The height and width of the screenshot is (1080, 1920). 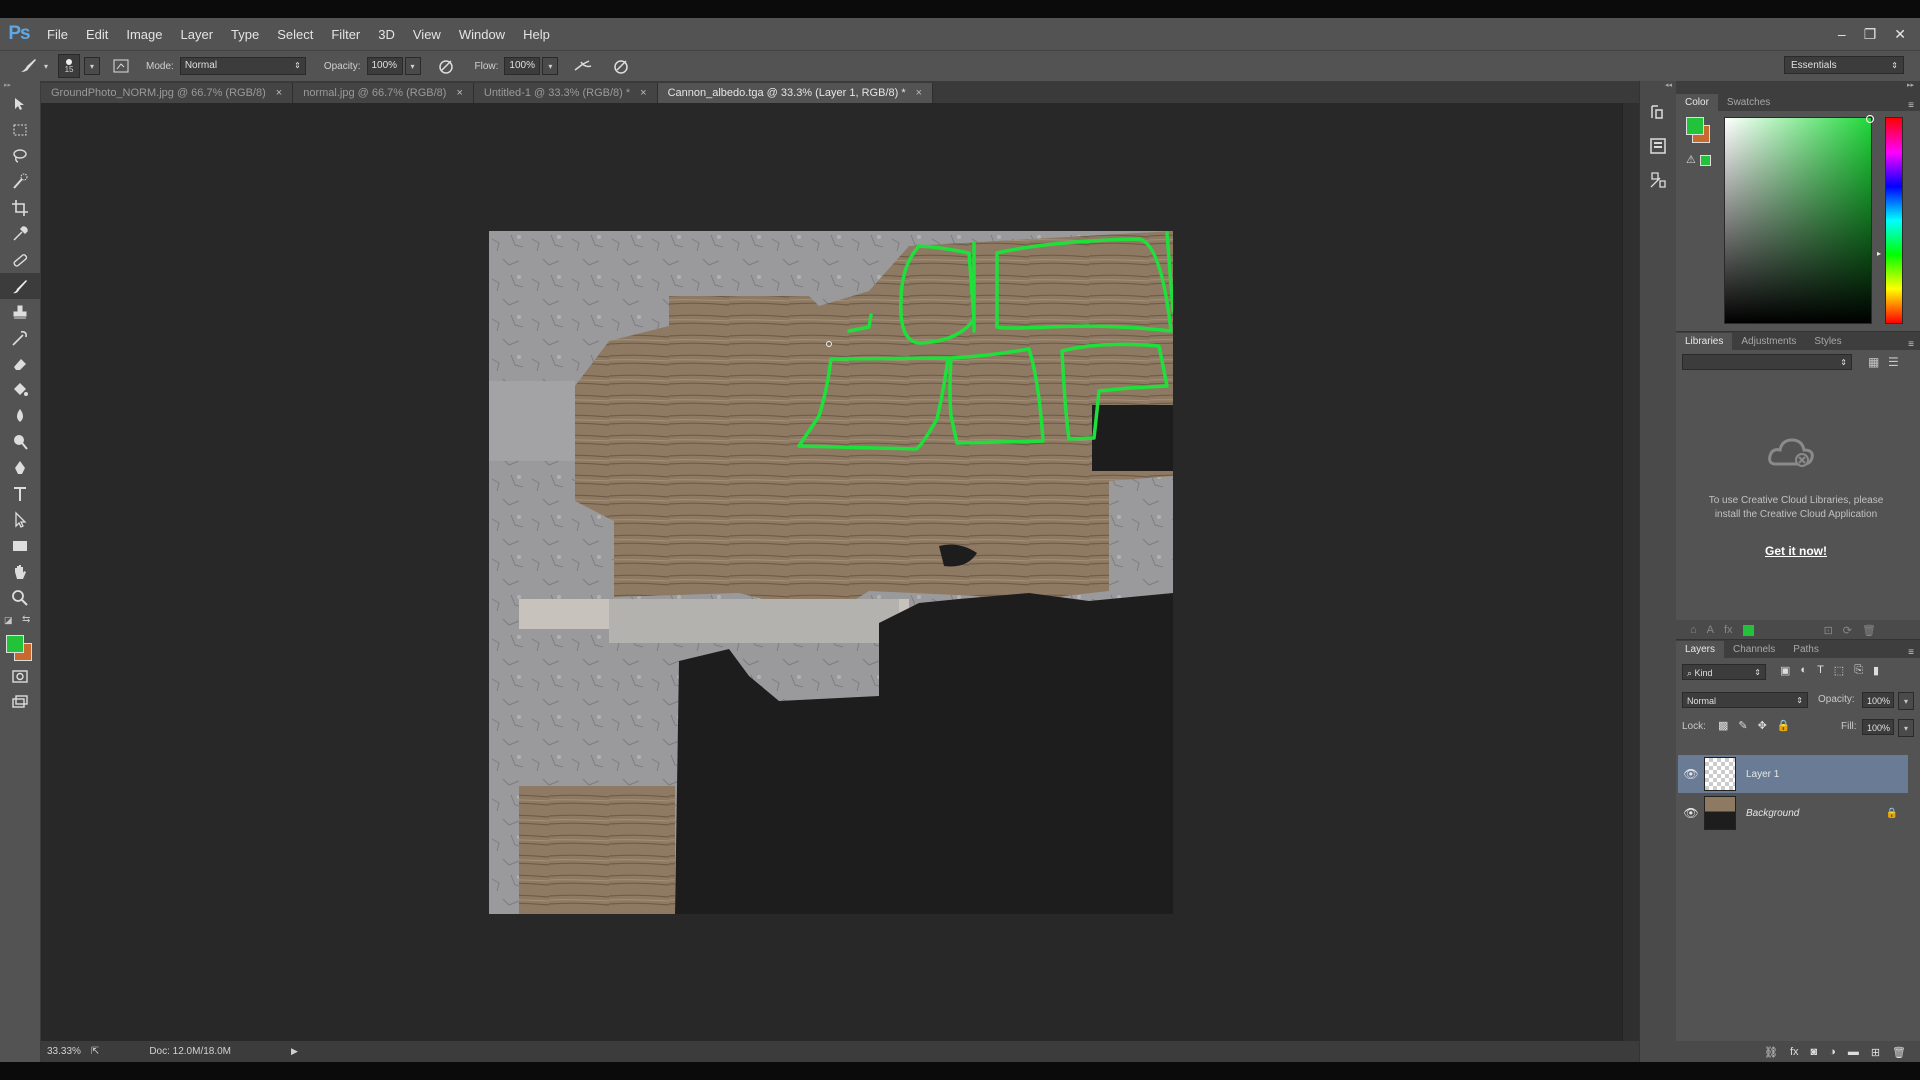 I want to click on menu-edit: Edit, so click(x=97, y=34).